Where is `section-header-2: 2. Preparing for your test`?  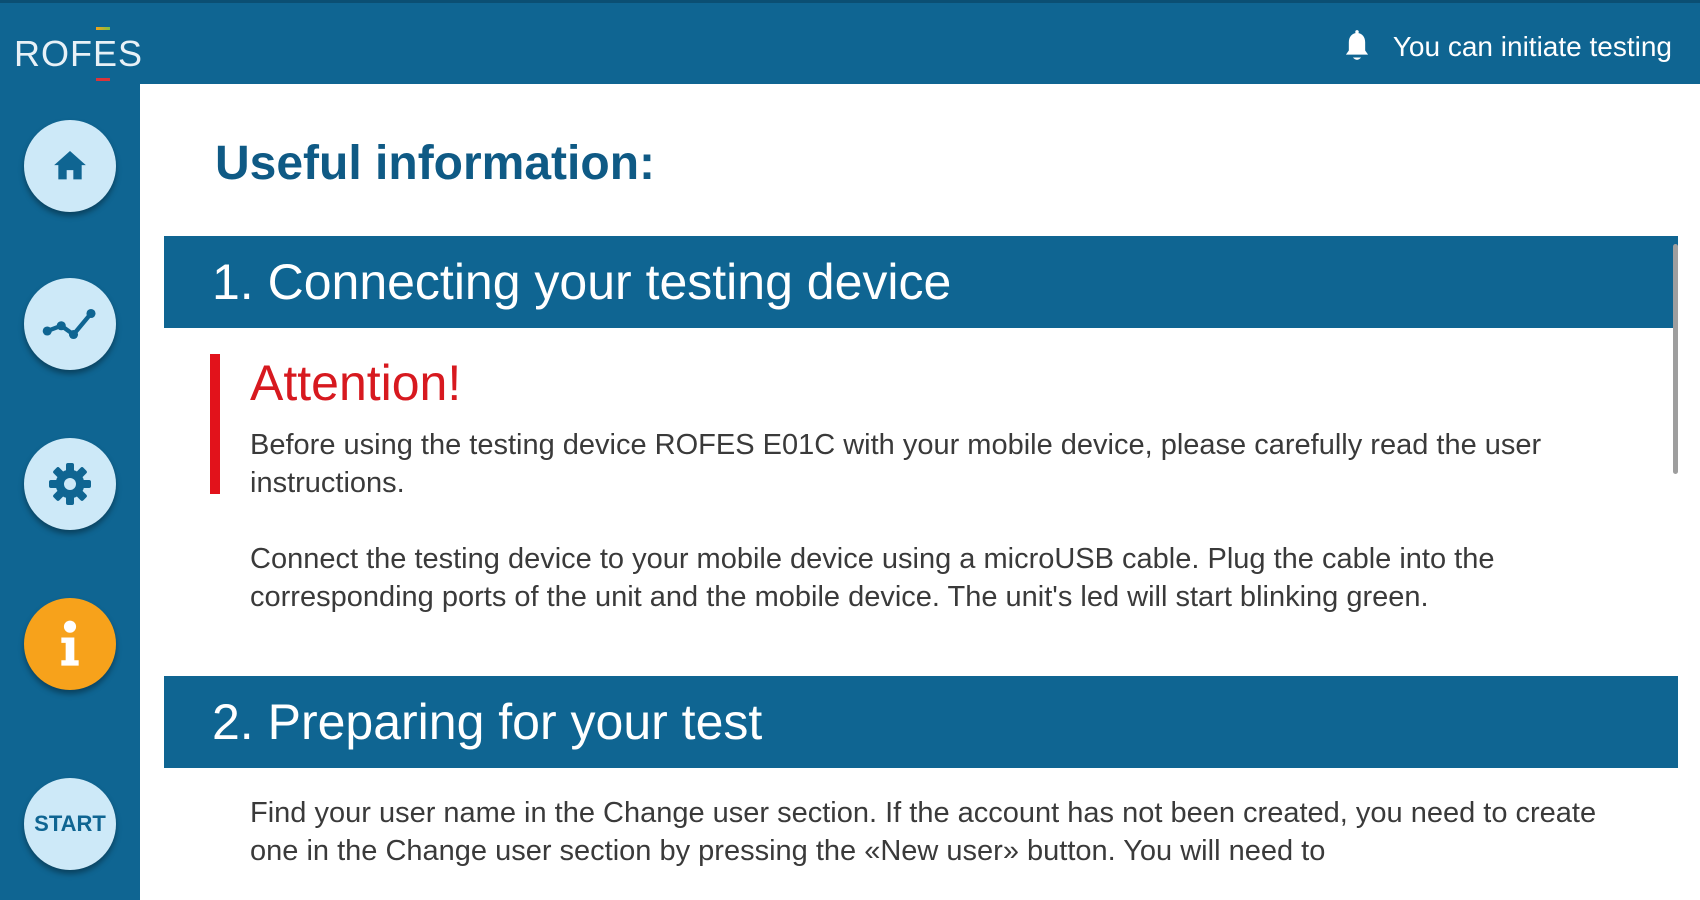
section-header-2: 2. Preparing for your test is located at coordinates (921, 722).